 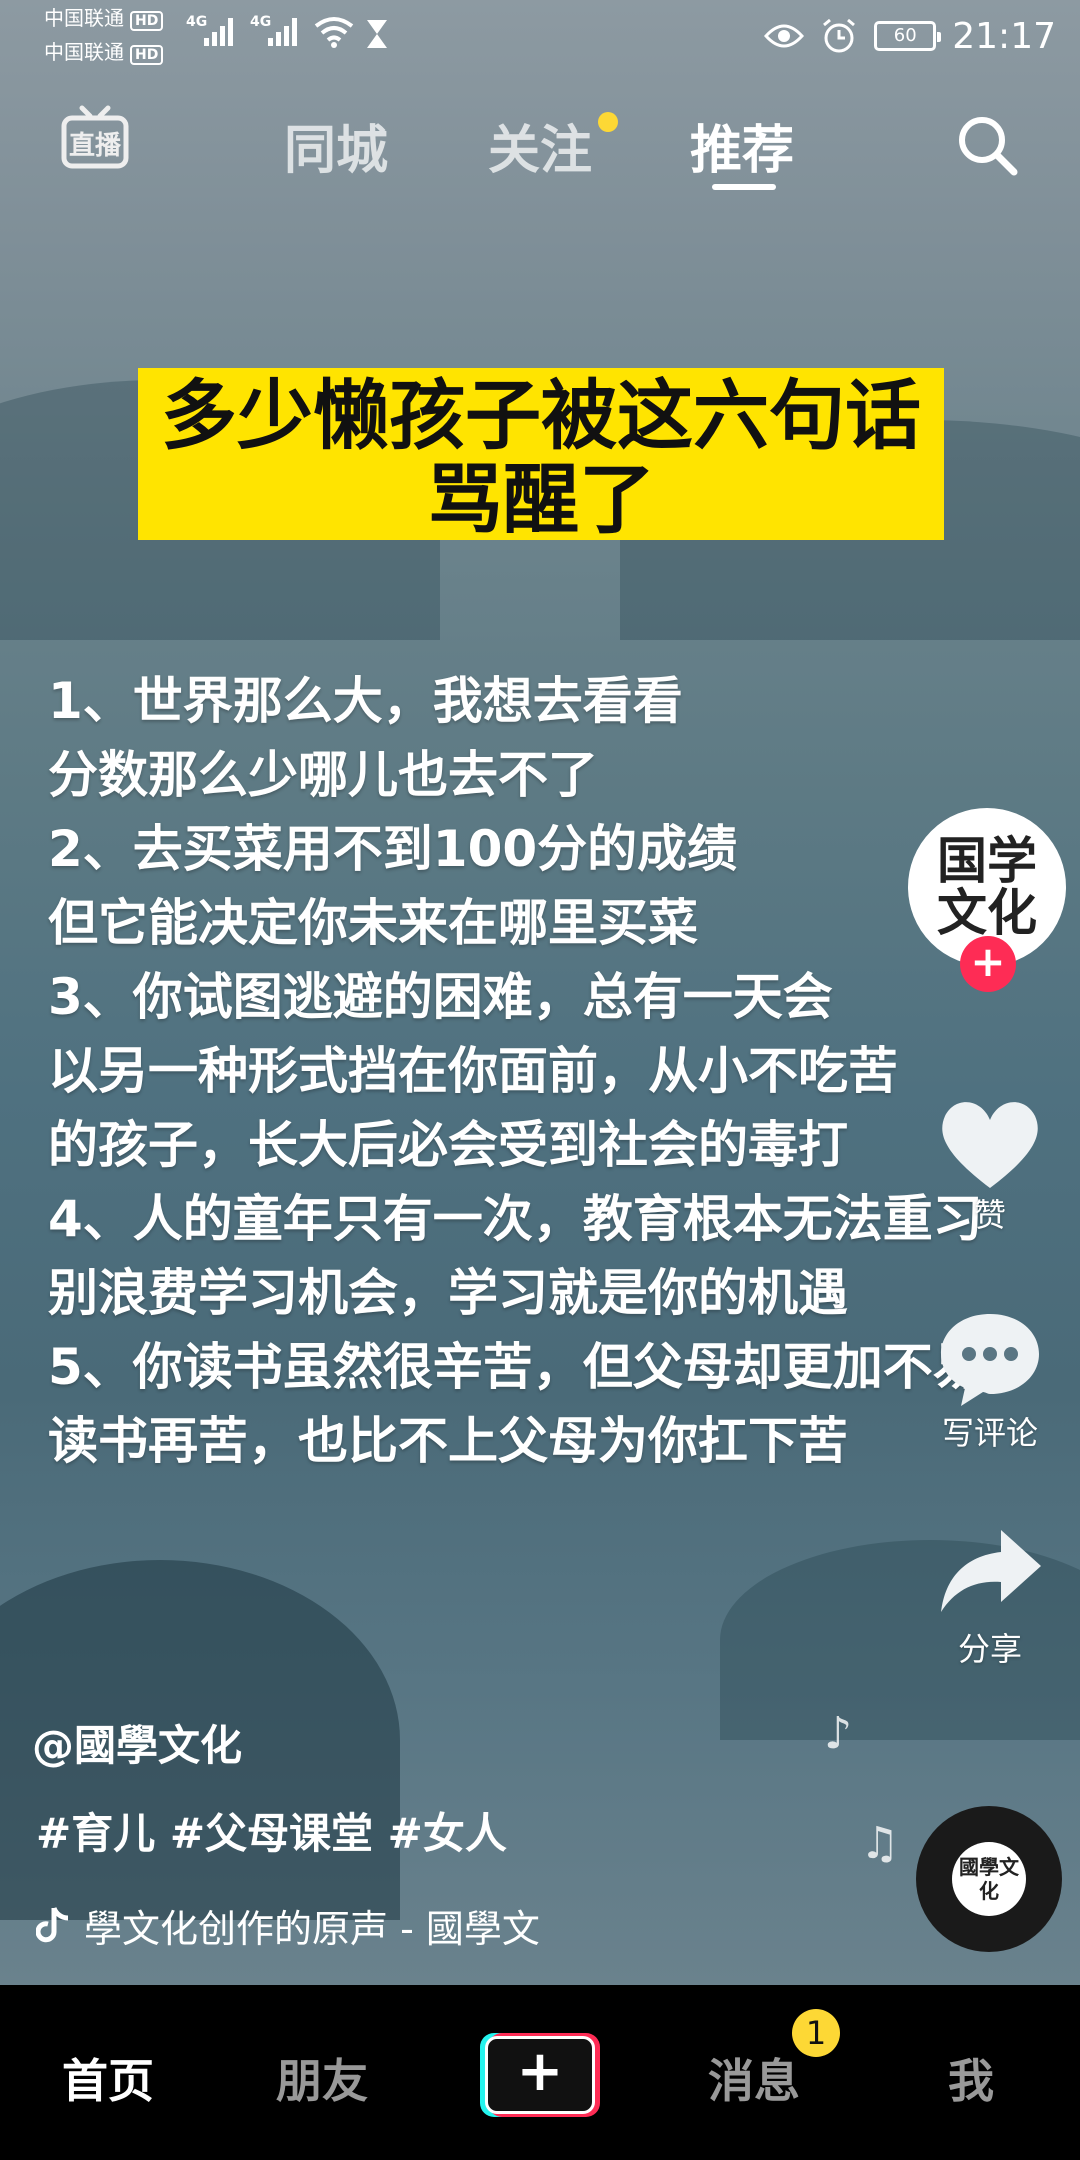 I want to click on music-disc: 國學文化, so click(x=989, y=1879).